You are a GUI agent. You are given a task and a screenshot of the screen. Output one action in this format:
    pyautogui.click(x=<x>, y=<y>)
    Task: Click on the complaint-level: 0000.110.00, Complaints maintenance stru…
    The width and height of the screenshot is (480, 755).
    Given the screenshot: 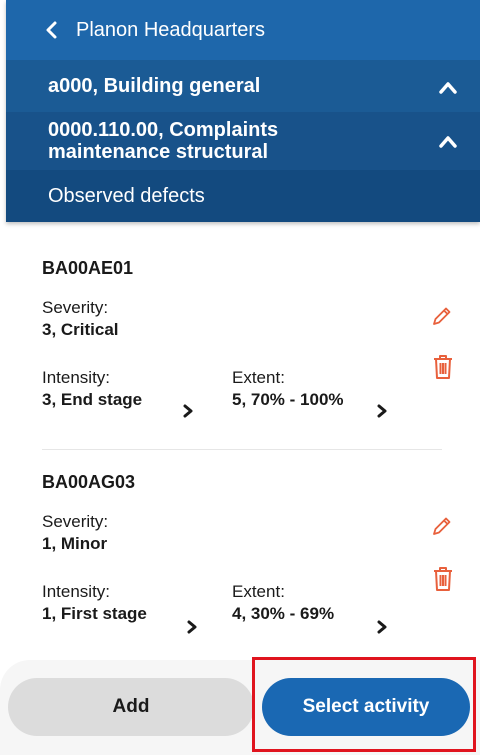 What is the action you would take?
    pyautogui.click(x=243, y=141)
    